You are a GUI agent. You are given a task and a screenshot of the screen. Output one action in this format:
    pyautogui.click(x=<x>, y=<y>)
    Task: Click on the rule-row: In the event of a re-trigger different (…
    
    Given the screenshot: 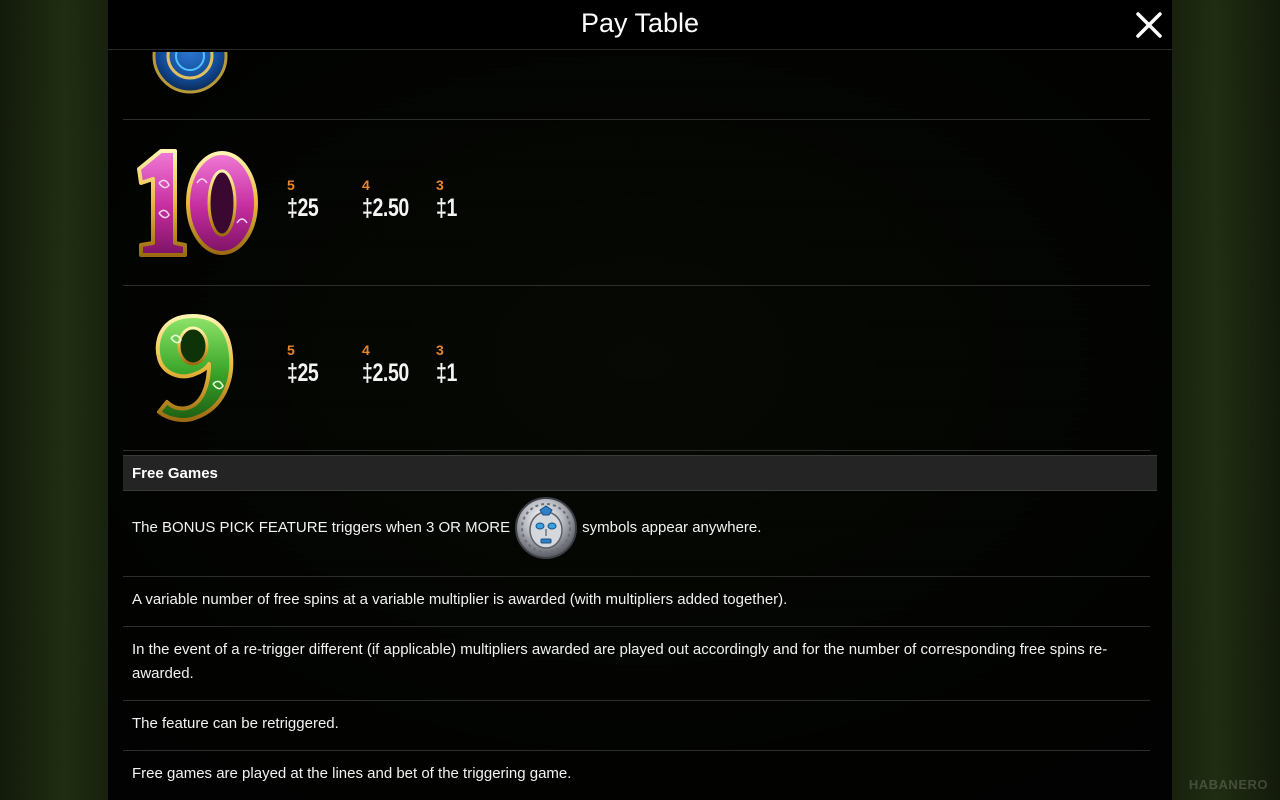 What is the action you would take?
    pyautogui.click(x=636, y=664)
    